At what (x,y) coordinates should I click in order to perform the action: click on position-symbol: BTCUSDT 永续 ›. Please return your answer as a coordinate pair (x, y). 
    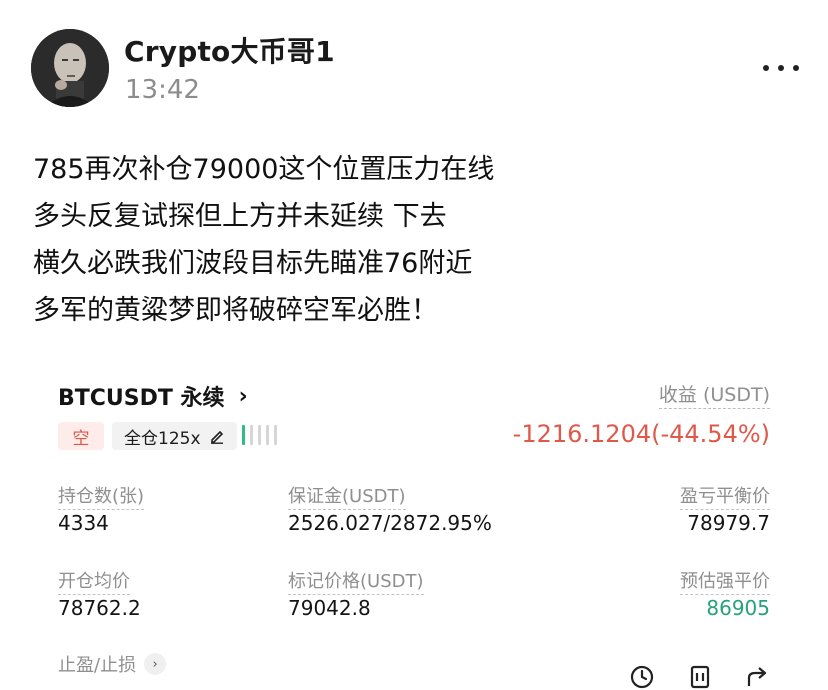
    Looking at the image, I should click on (153, 396).